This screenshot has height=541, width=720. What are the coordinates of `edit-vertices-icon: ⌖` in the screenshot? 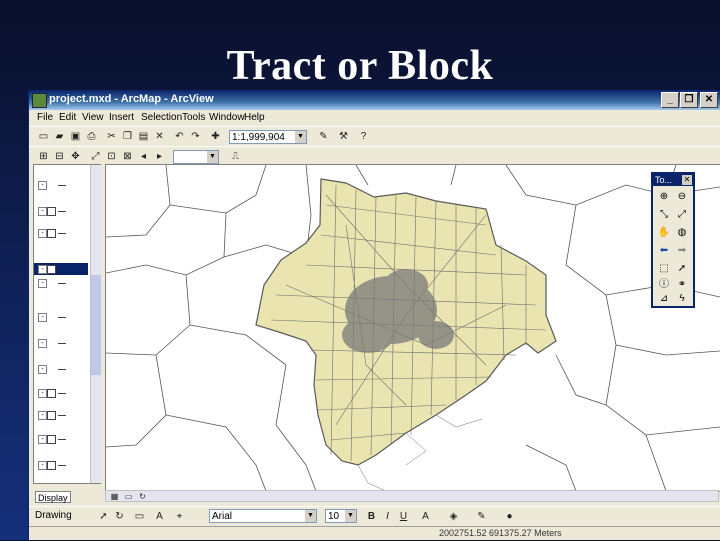 It's located at (179, 516).